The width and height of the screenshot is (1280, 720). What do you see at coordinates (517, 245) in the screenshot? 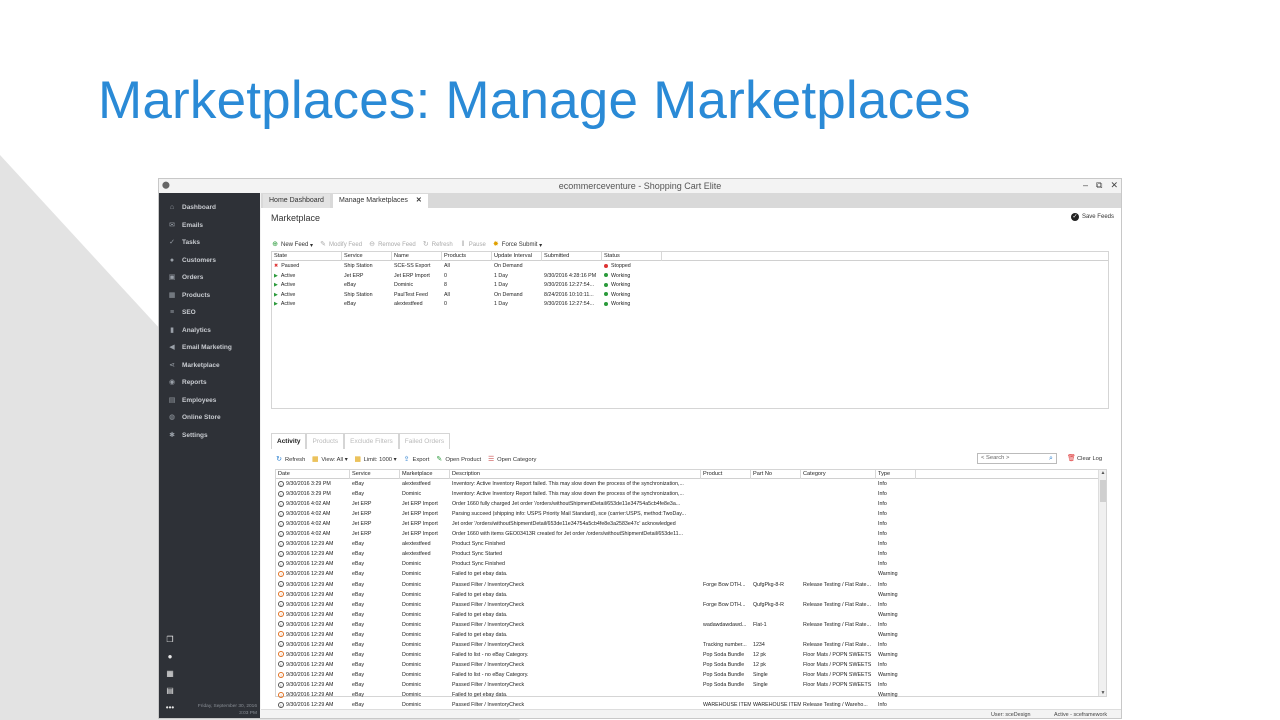
I see `force-submit-button: ✸ Force Submit ▾` at bounding box center [517, 245].